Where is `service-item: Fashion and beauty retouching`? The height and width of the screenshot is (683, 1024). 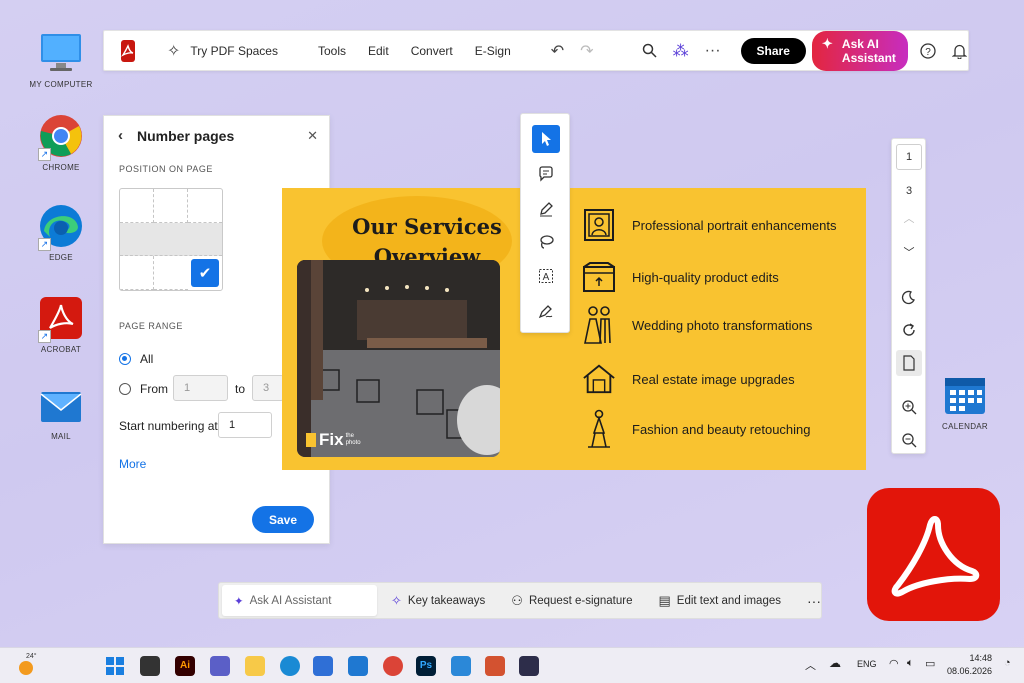 service-item: Fashion and beauty retouching is located at coordinates (712, 428).